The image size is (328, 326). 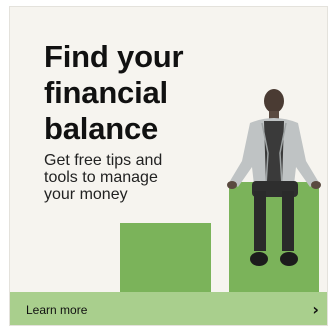 What do you see at coordinates (315, 309) in the screenshot?
I see `chevron-right-icon: ›` at bounding box center [315, 309].